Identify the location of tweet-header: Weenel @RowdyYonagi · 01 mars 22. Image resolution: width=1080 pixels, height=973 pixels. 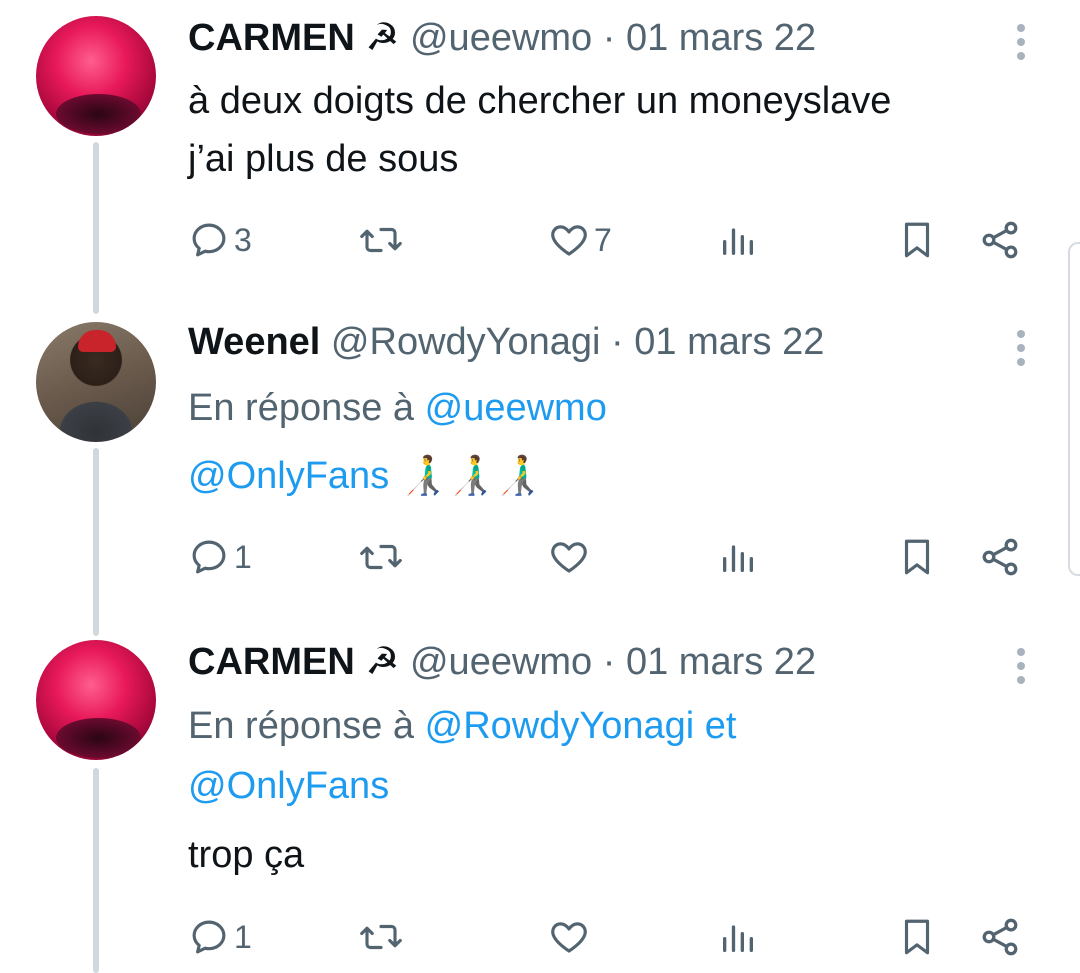
(506, 342).